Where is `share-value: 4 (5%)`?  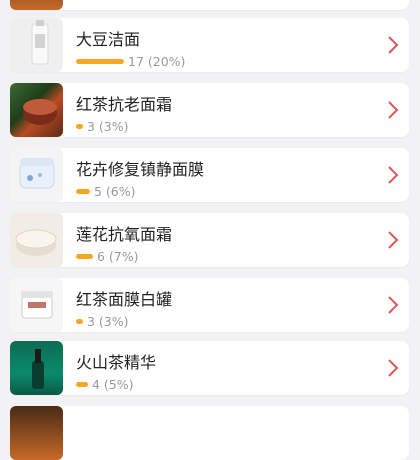 share-value: 4 (5%) is located at coordinates (113, 384).